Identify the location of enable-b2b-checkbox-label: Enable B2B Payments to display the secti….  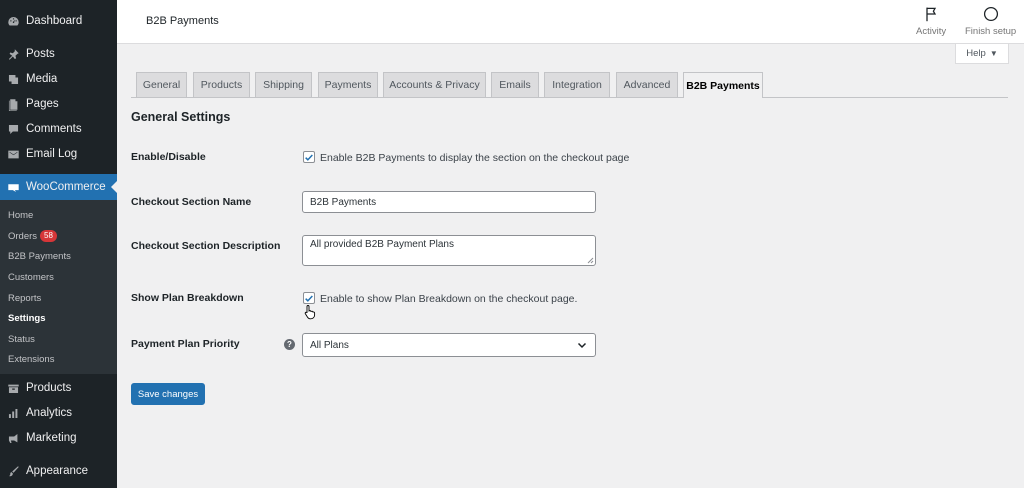
(474, 158).